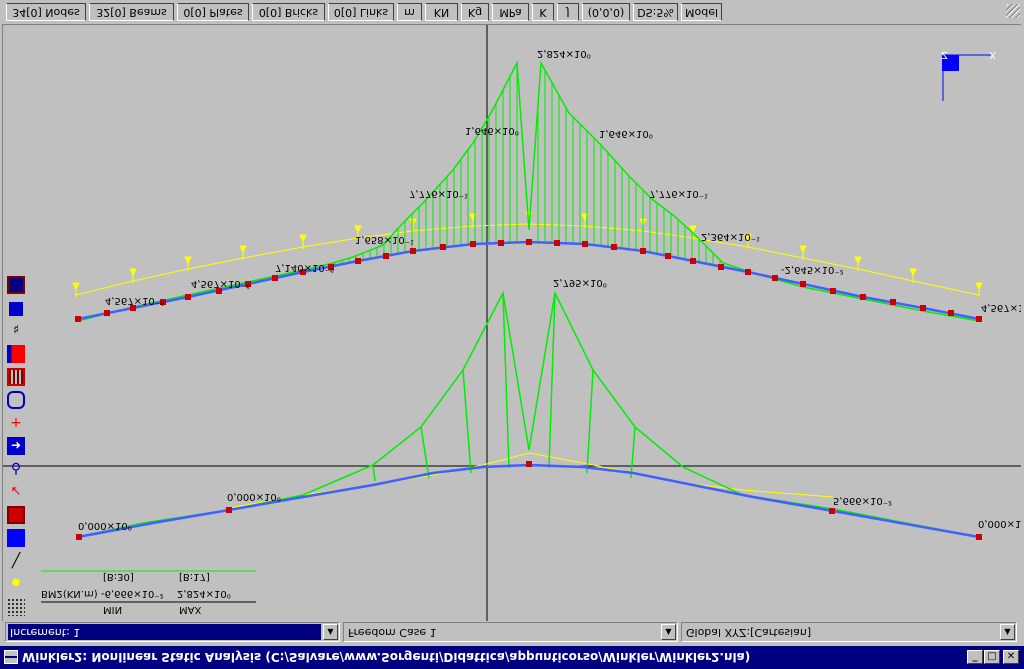 The height and width of the screenshot is (669, 1024). I want to click on plates-button: 0[0] Plates, so click(213, 12).